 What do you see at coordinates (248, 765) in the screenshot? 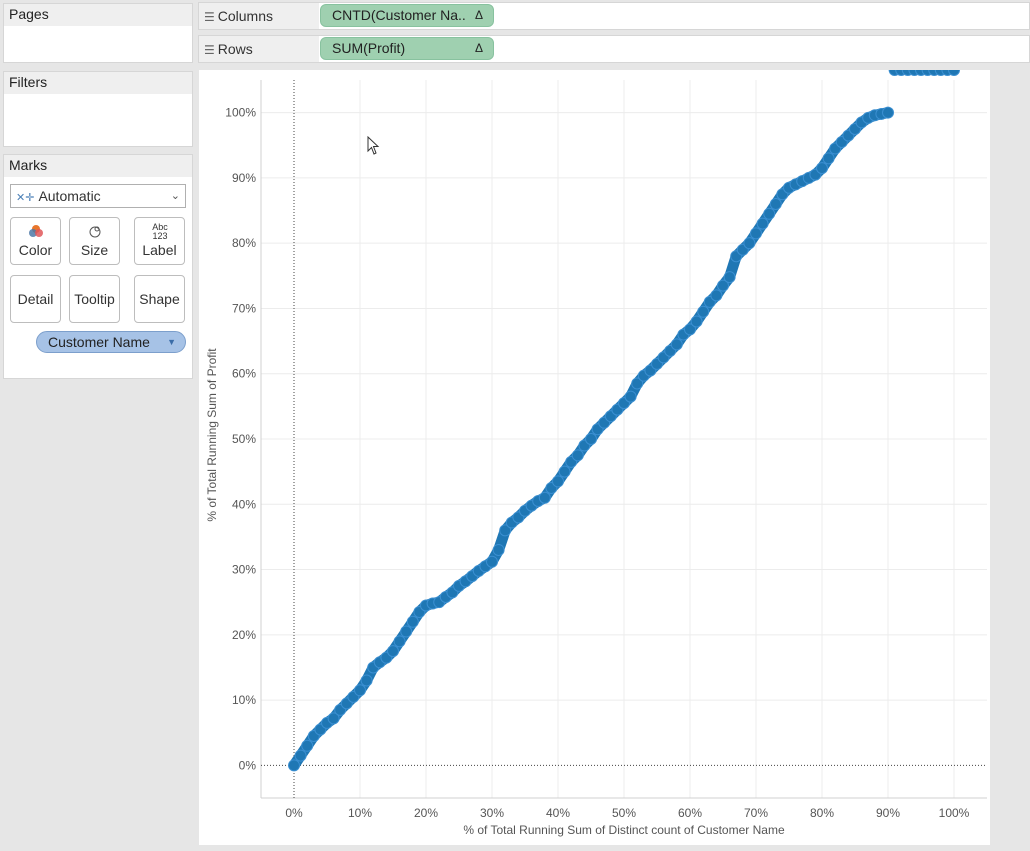
I see `y-tick-label: 0%` at bounding box center [248, 765].